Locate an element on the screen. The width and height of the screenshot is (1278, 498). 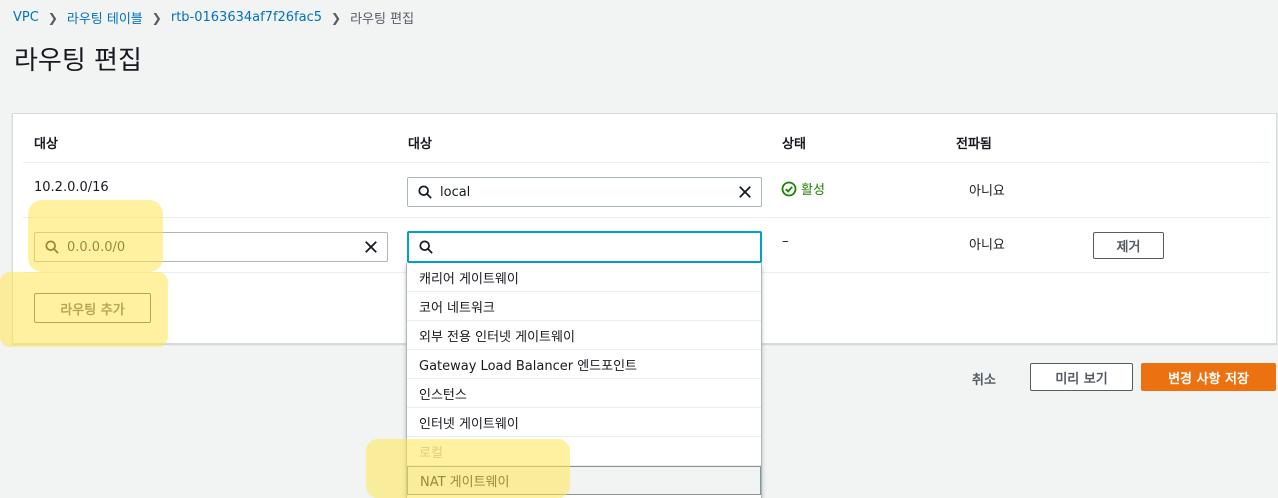
column-header-propagated: 전파됨 is located at coordinates (974, 144).